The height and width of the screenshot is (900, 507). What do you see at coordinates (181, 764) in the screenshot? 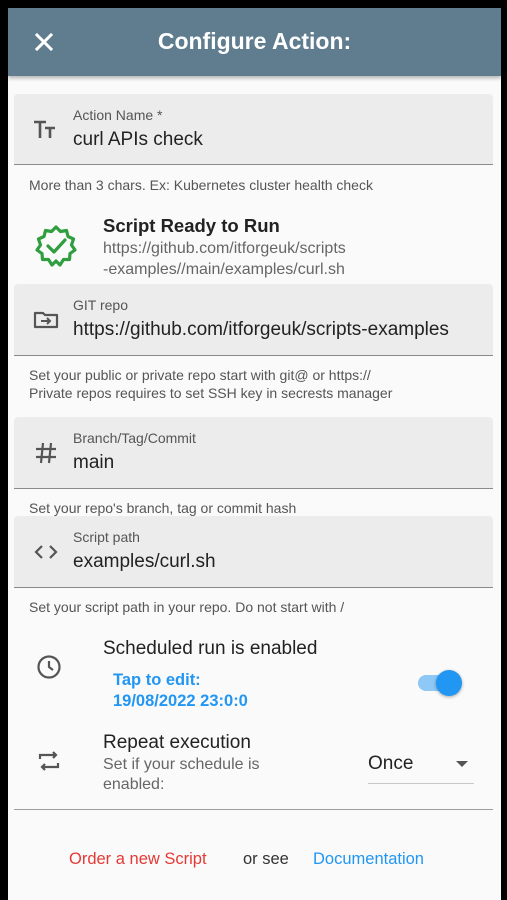
I see `repeat-subtitle-line-1: Set if your schedule is` at bounding box center [181, 764].